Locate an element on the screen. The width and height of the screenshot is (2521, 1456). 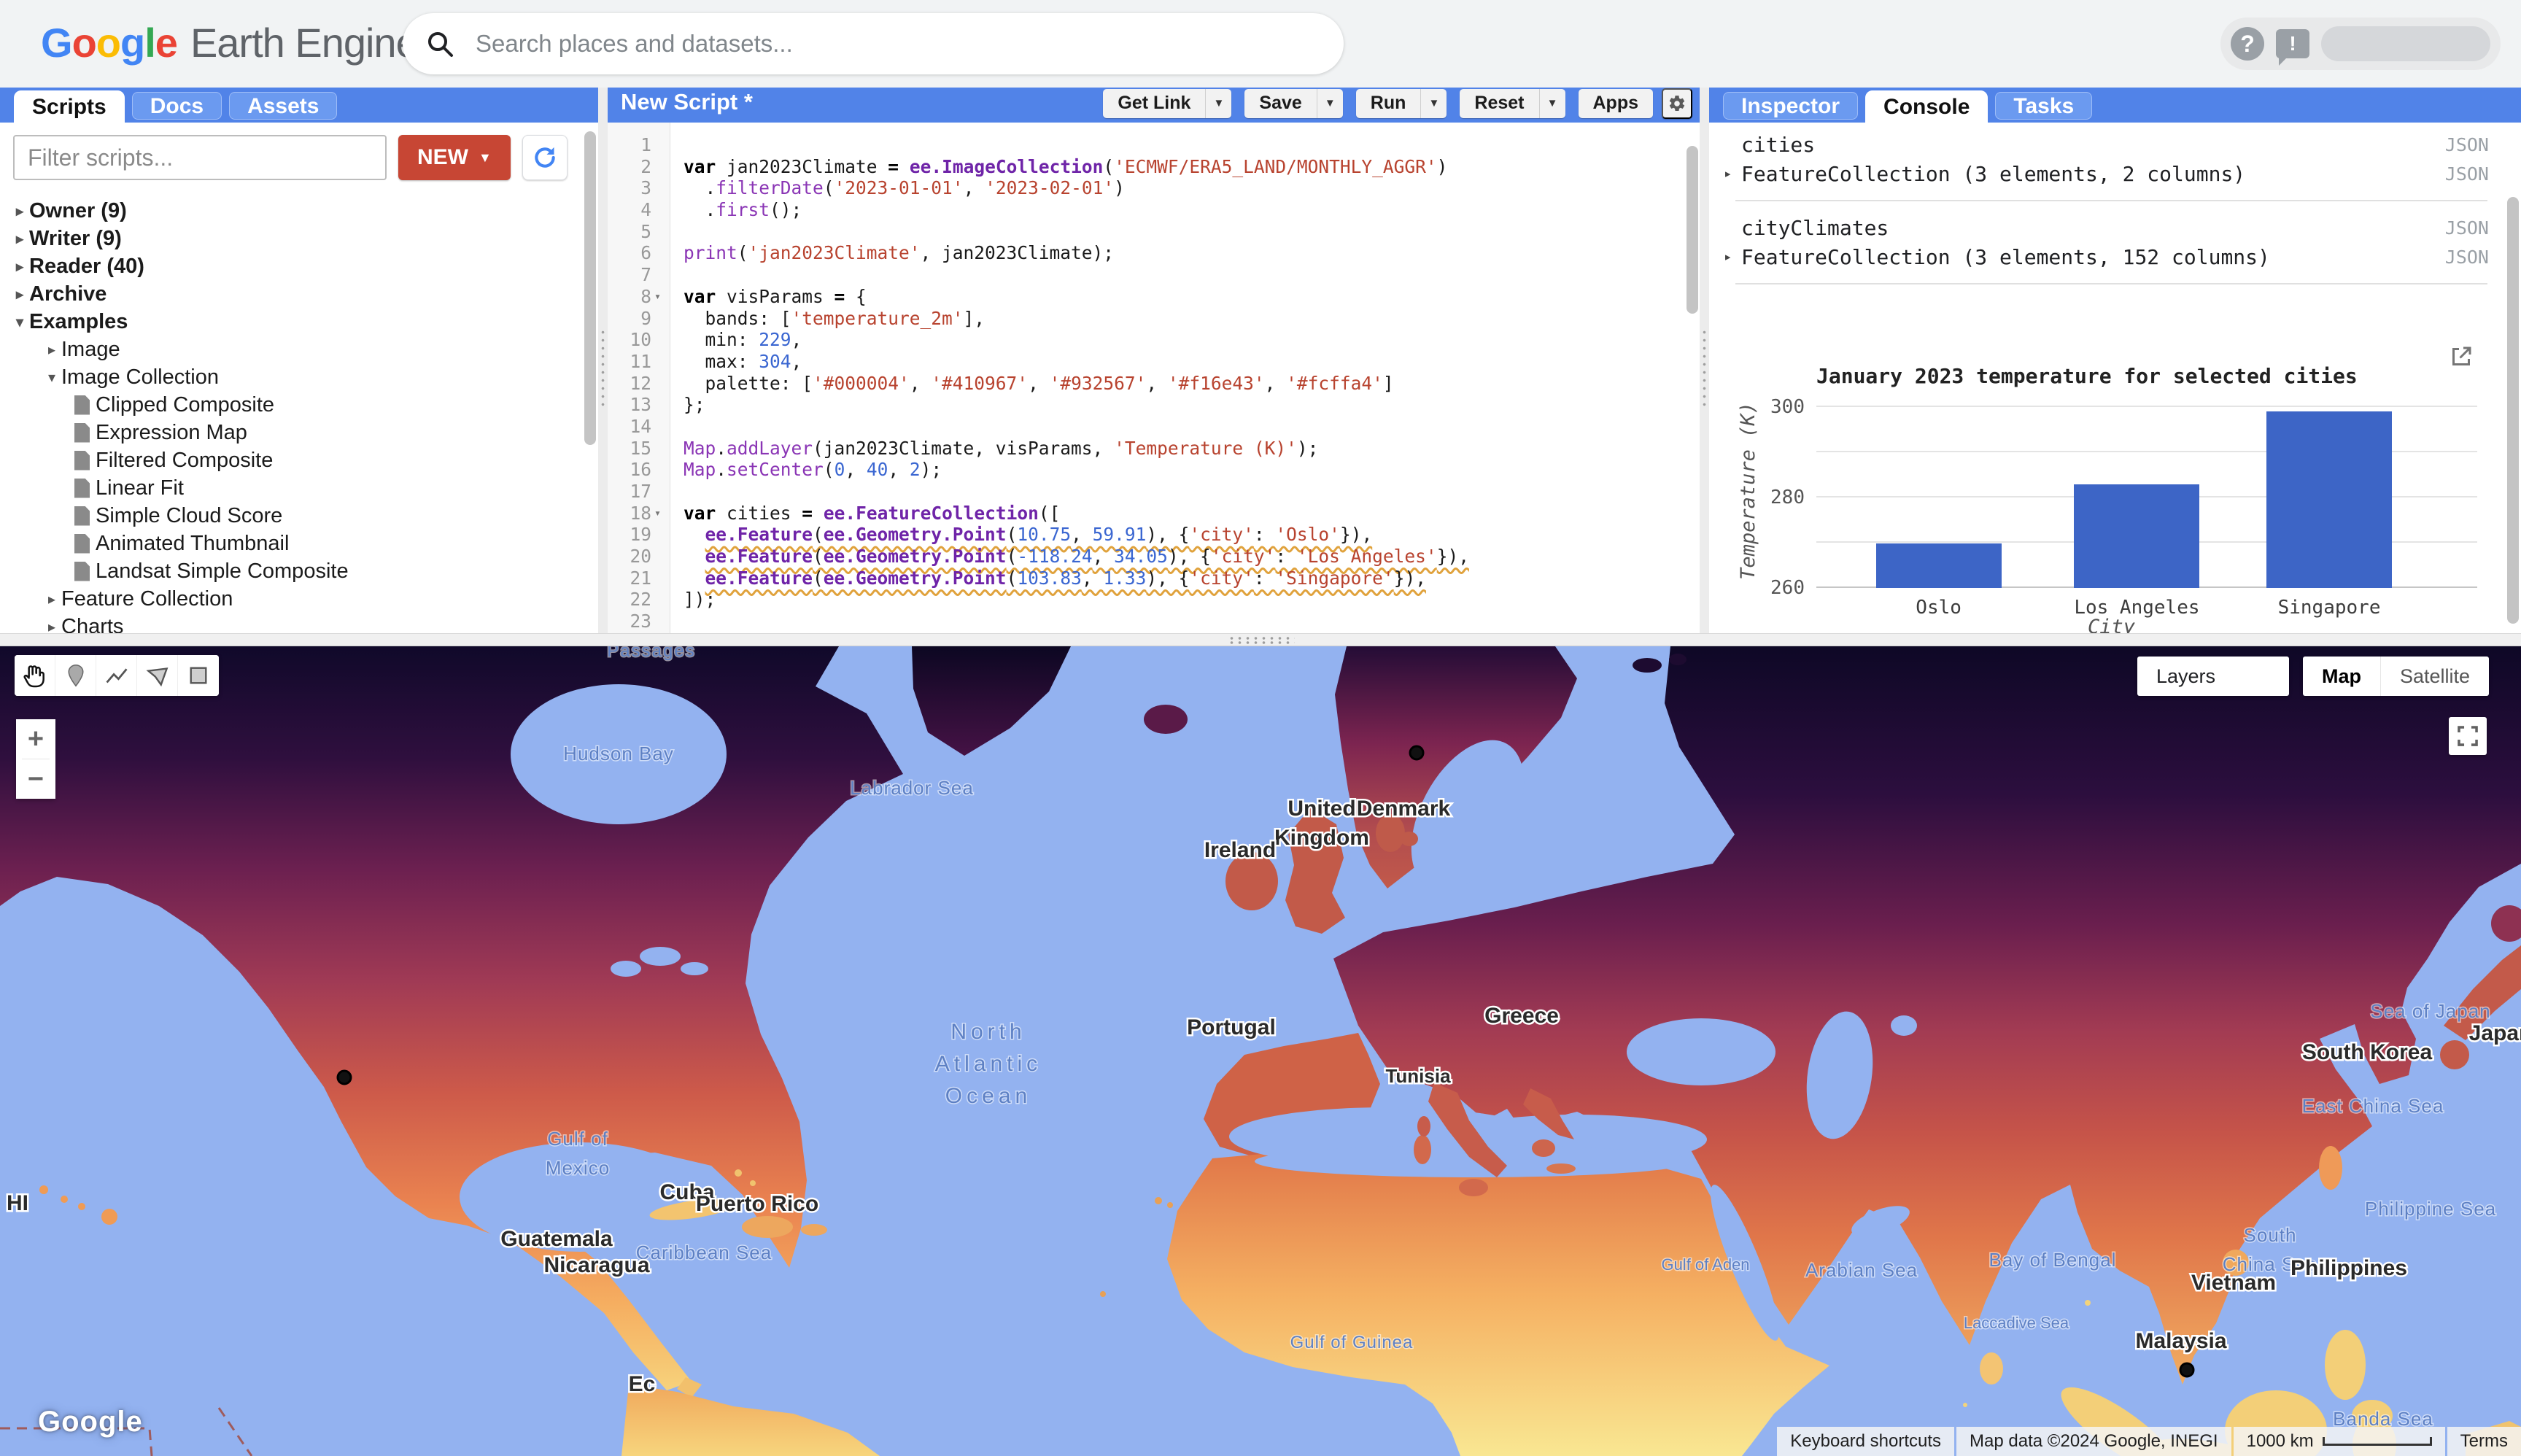
zoom-out-button: − is located at coordinates (35, 779).